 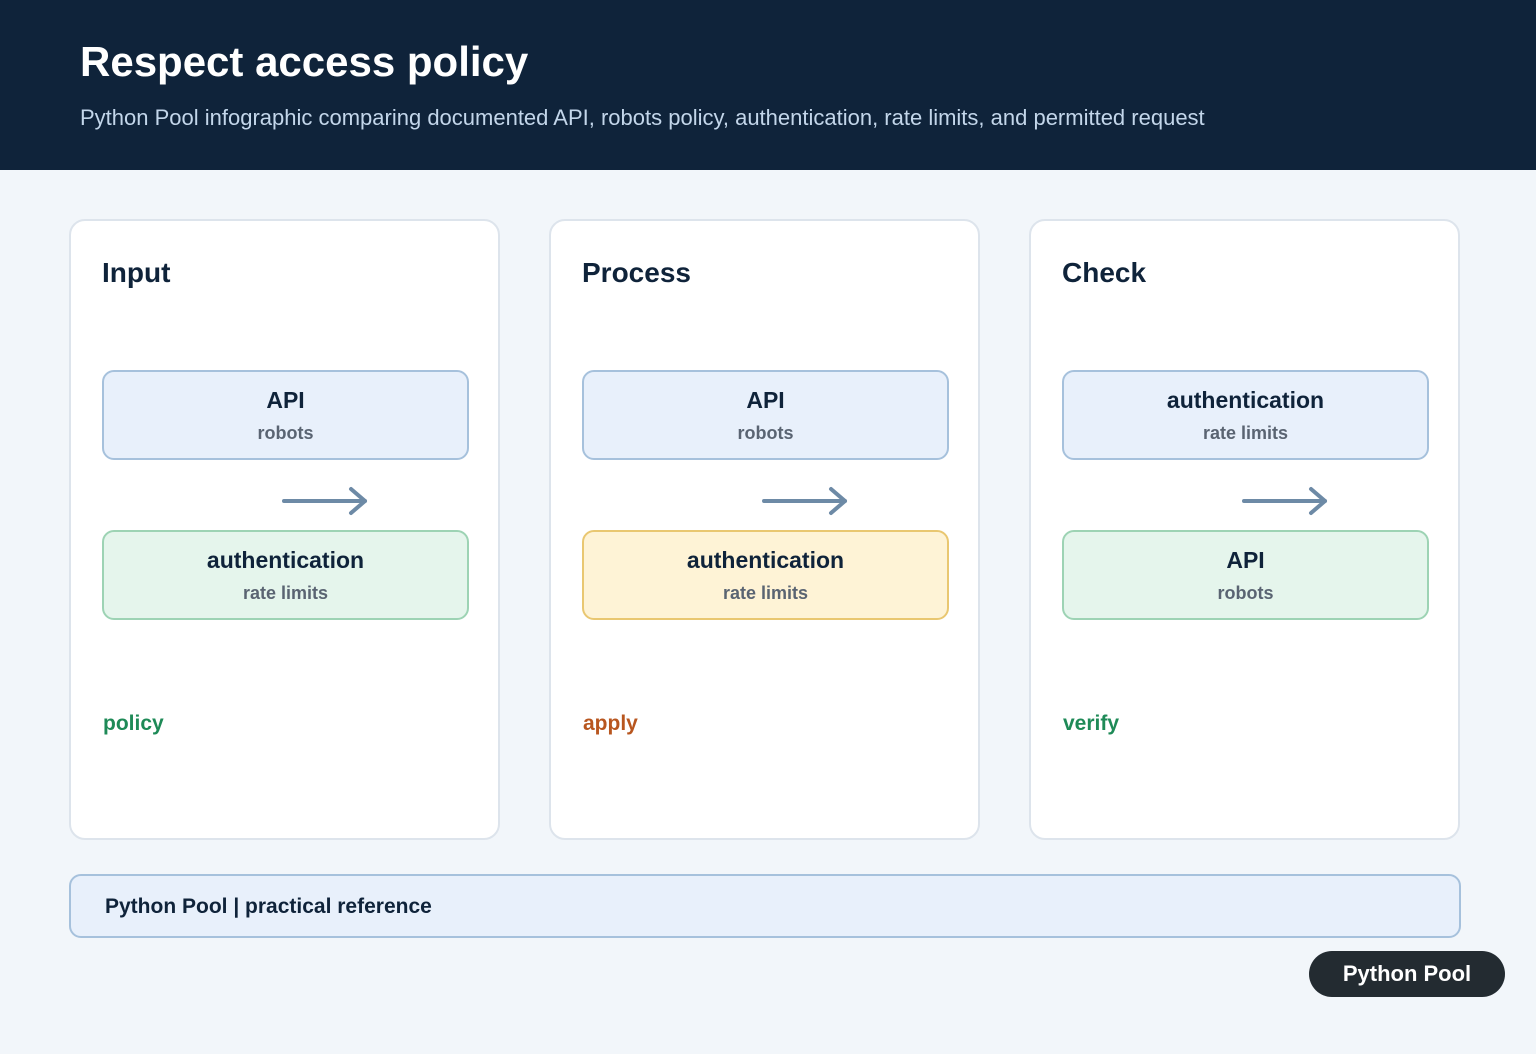 I want to click on panel-title: Check, so click(x=1104, y=272).